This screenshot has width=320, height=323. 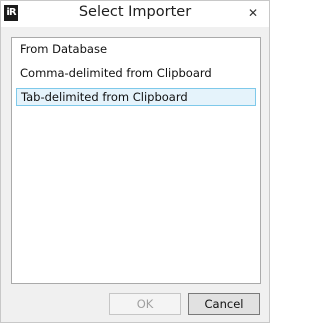 What do you see at coordinates (136, 97) in the screenshot?
I see `list-item-tab-delimited: Tab-delimited from Clipboard` at bounding box center [136, 97].